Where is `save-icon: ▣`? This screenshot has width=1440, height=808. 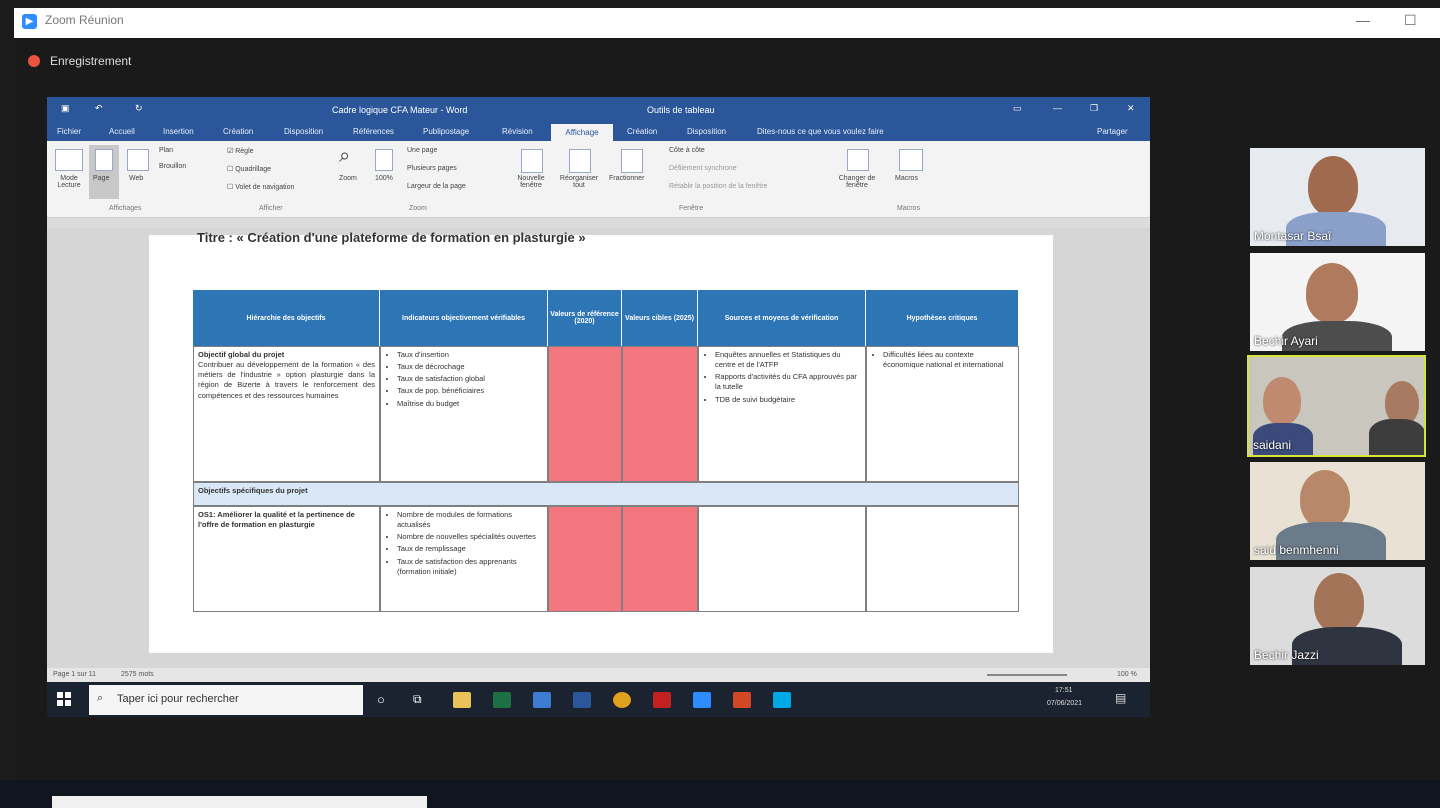
save-icon: ▣ is located at coordinates (65, 108).